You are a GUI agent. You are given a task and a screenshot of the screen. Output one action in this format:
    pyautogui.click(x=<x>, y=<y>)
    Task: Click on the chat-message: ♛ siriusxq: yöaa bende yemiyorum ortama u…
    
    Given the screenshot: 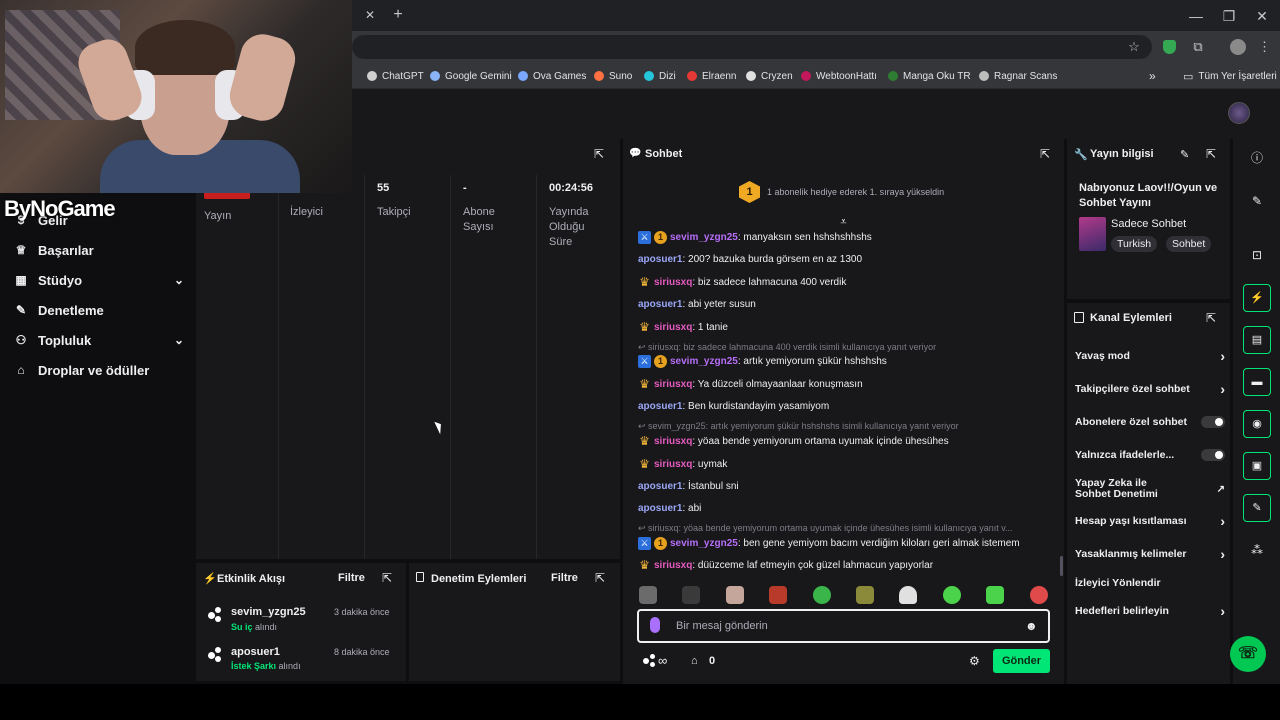 What is the action you would take?
    pyautogui.click(x=793, y=441)
    